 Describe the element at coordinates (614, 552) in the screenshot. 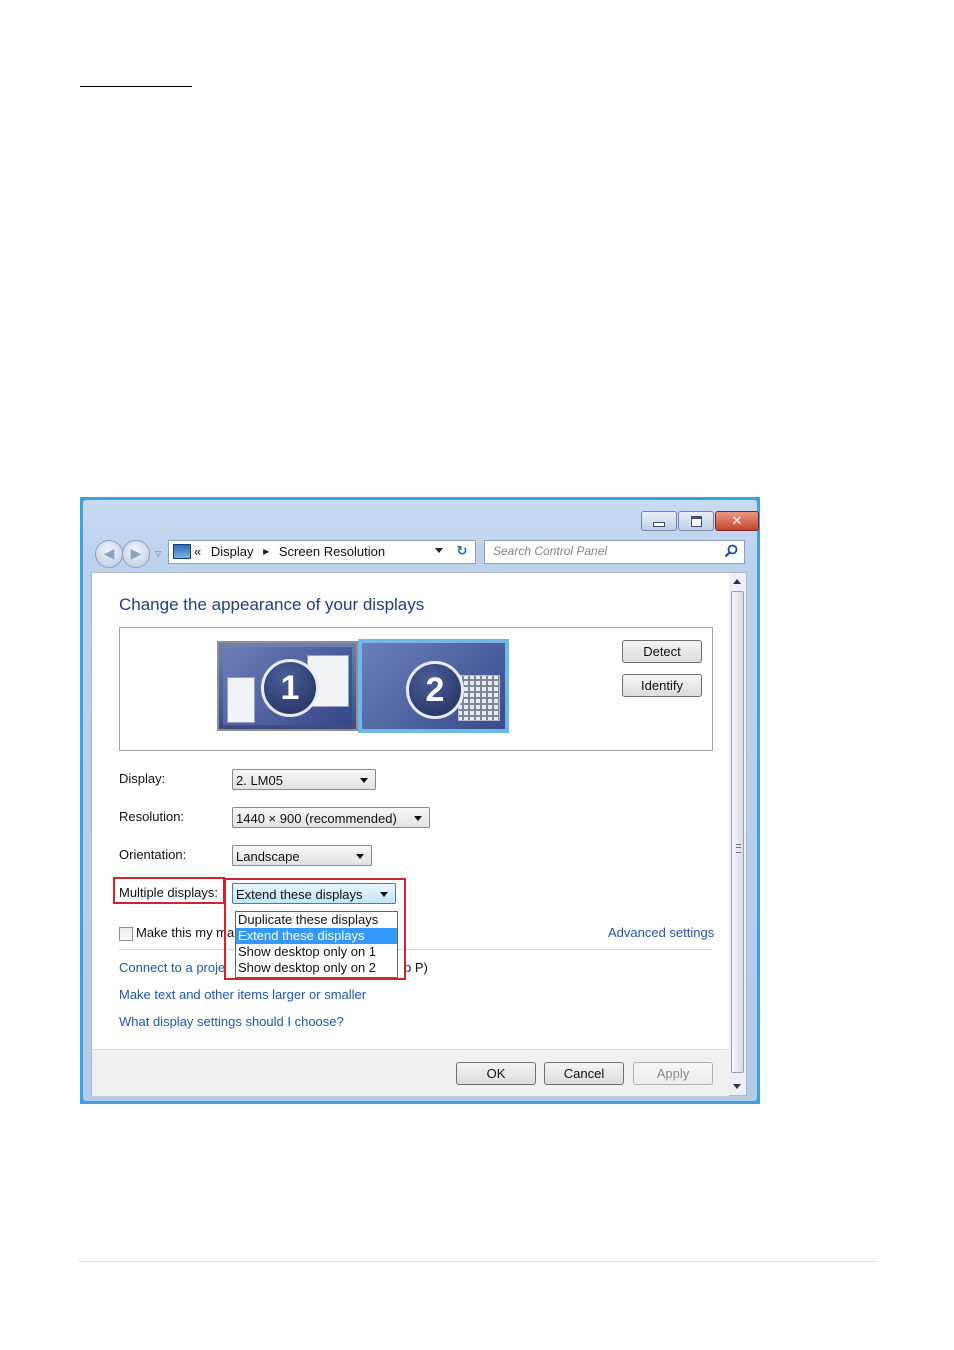

I see `search-box: Search Control Panel` at that location.